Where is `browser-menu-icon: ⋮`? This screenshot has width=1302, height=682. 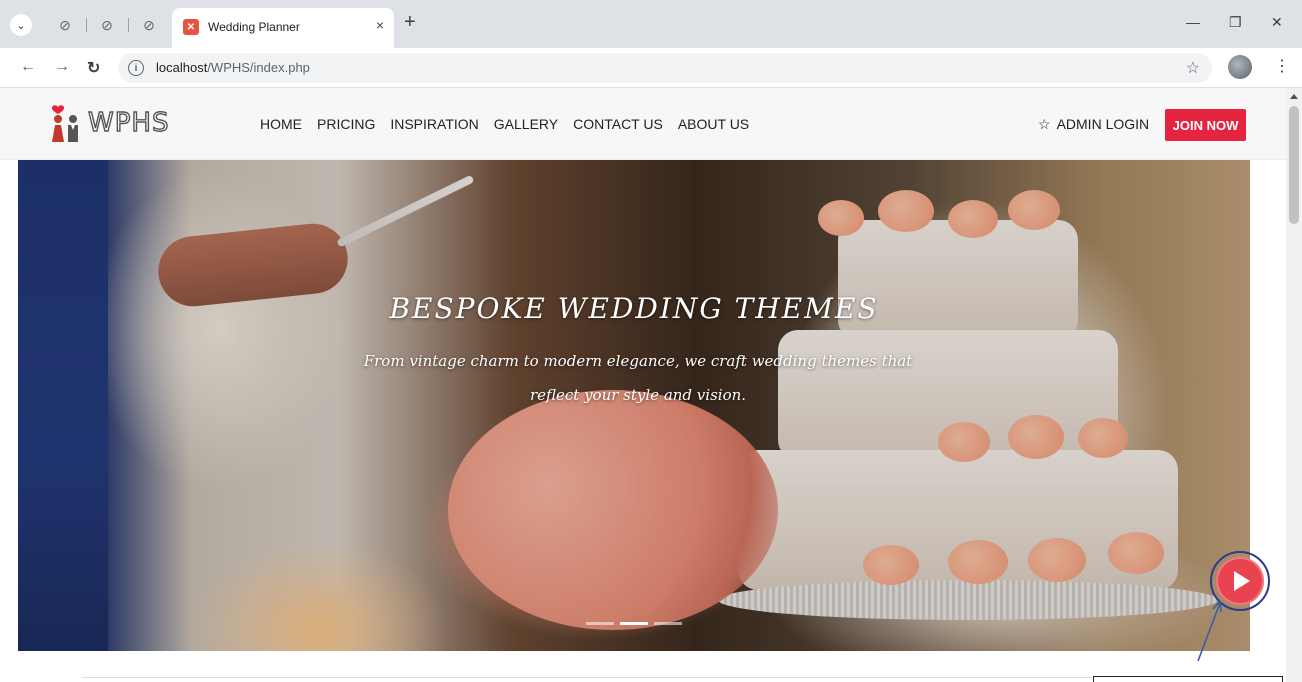
browser-menu-icon: ⋮ is located at coordinates (1282, 66).